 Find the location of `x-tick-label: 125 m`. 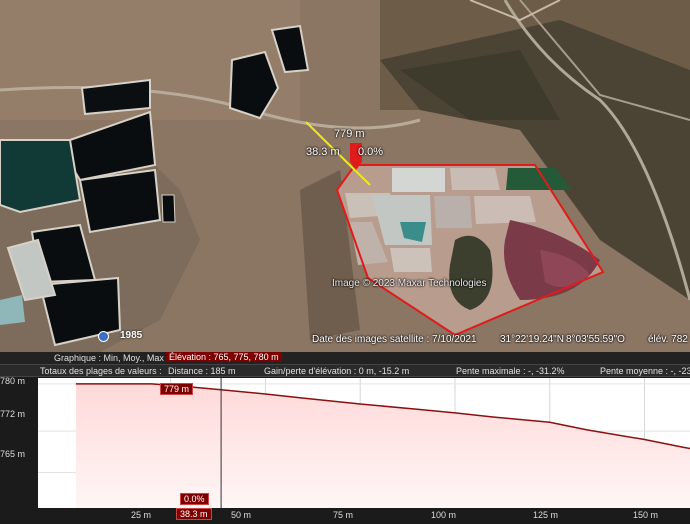

x-tick-label: 125 m is located at coordinates (546, 515).